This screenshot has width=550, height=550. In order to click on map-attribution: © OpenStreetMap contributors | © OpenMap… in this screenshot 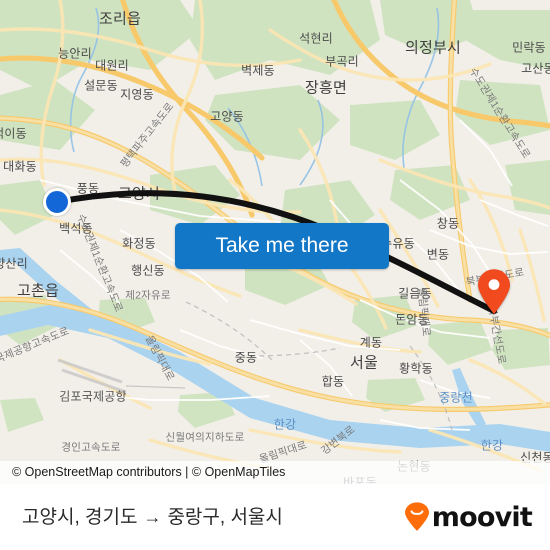, I will do `click(275, 472)`.